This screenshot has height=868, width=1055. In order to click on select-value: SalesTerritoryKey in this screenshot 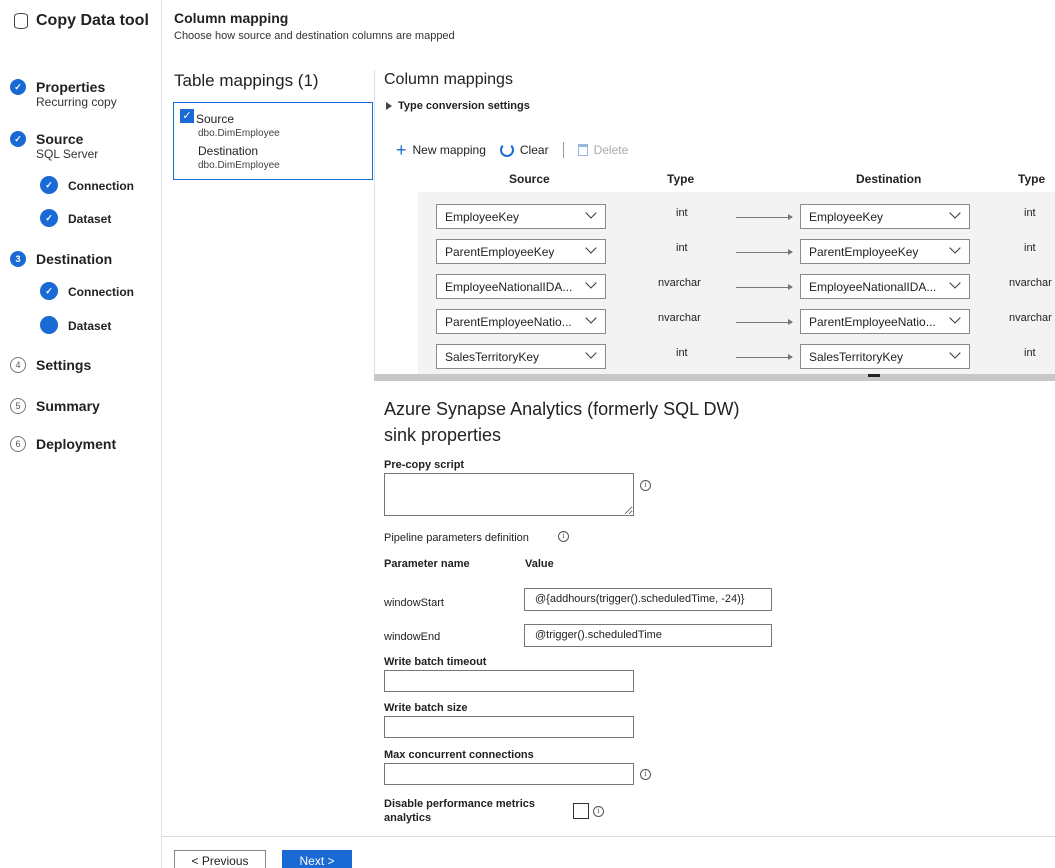, I will do `click(856, 357)`.